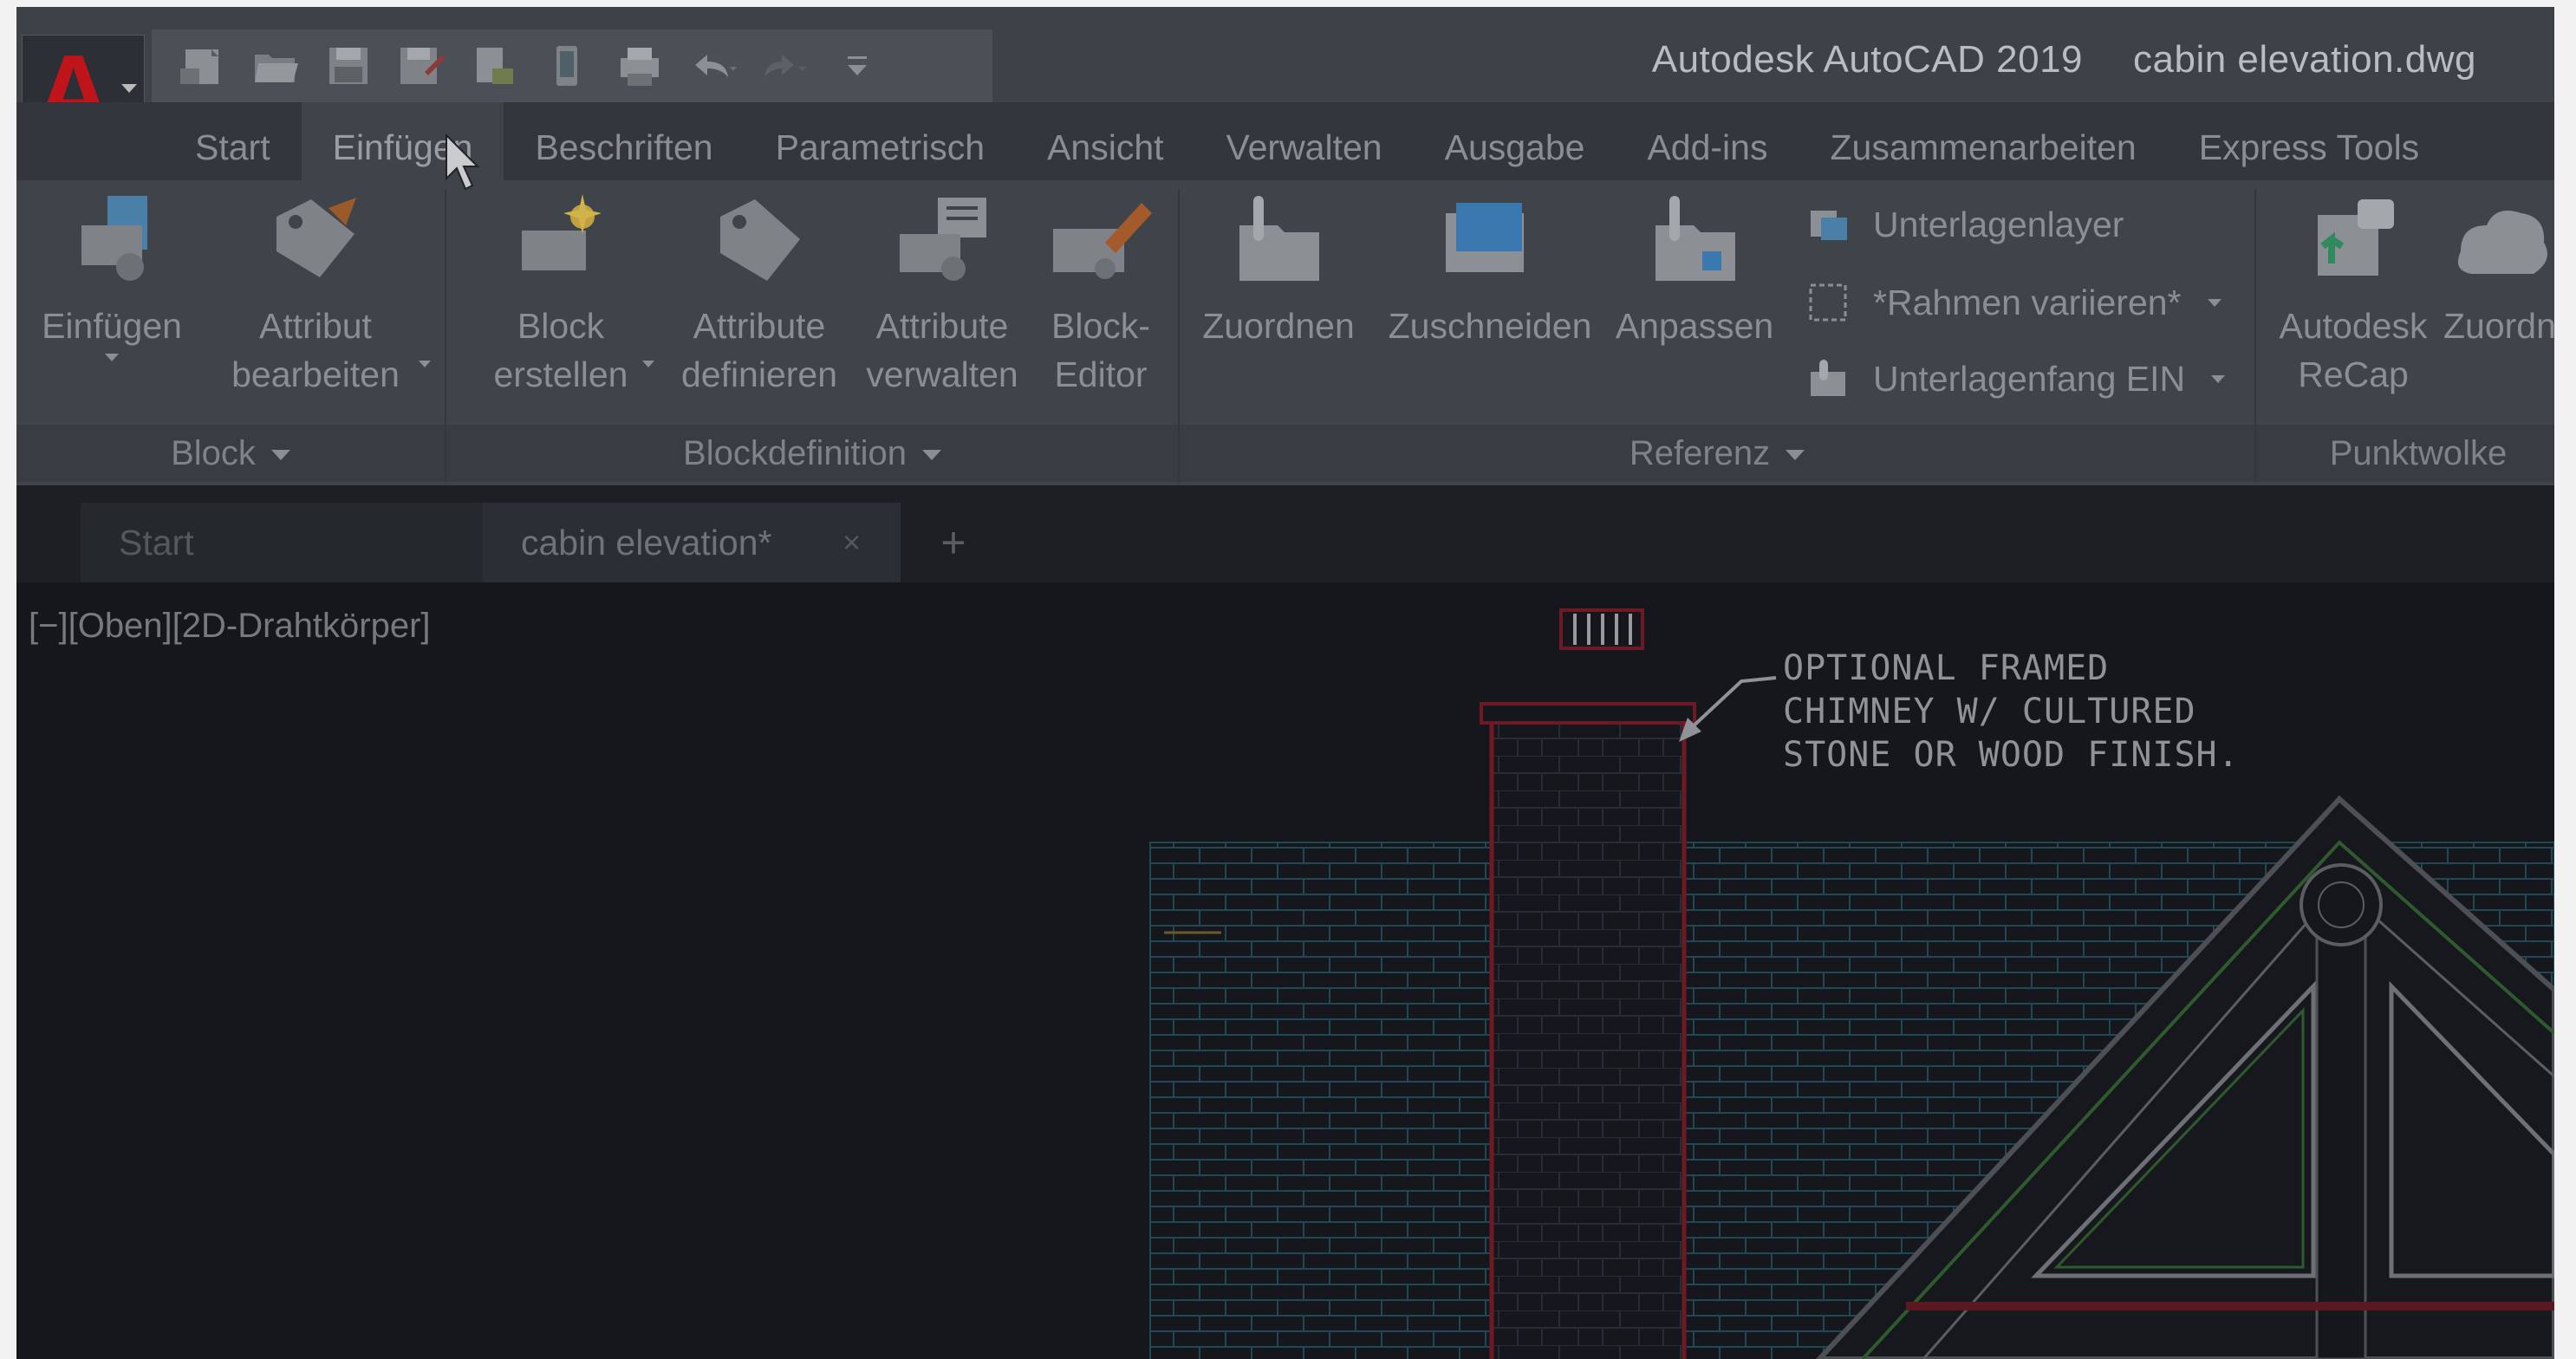 The width and height of the screenshot is (2576, 1359). I want to click on save-icon, so click(348, 66).